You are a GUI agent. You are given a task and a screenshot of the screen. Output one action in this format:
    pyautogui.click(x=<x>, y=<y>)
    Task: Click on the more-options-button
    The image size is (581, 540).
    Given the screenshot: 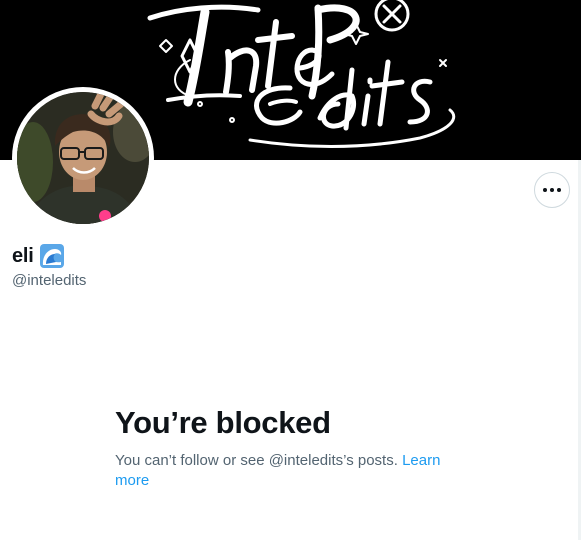 What is the action you would take?
    pyautogui.click(x=552, y=190)
    